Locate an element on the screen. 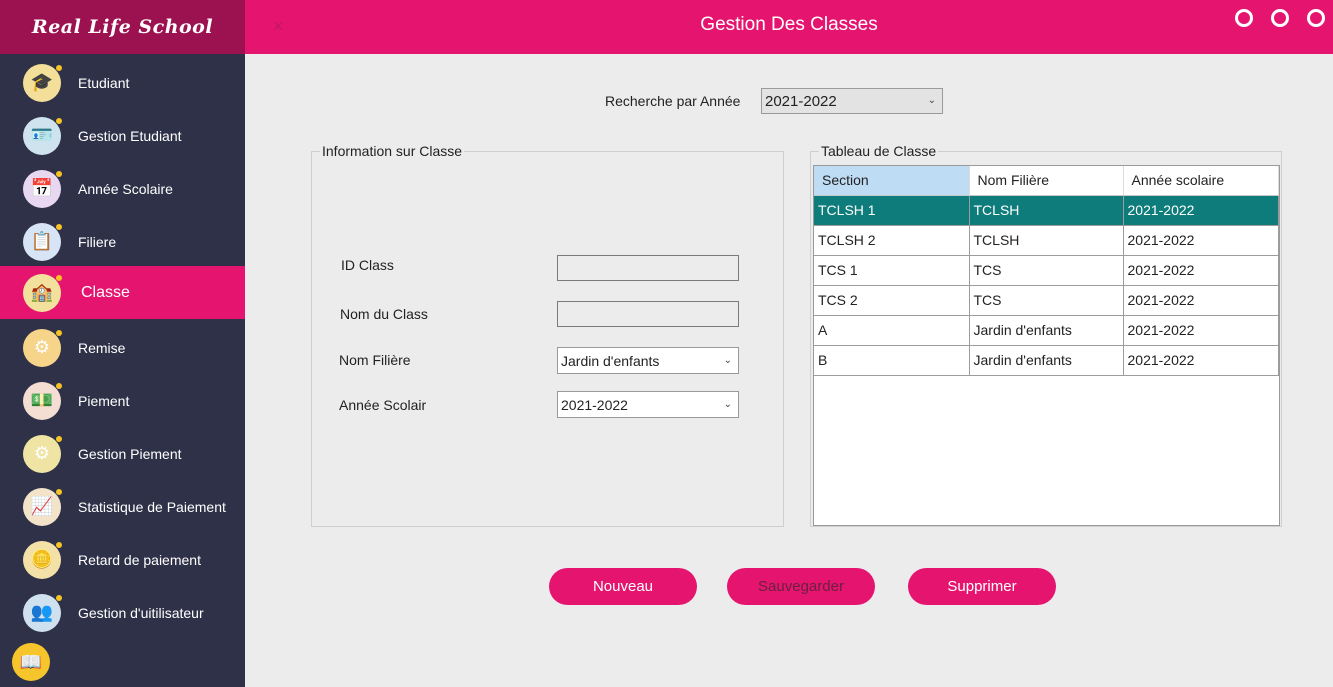 The height and width of the screenshot is (687, 1333). sidebar-item-label: Gestion d'uitilisateur is located at coordinates (141, 612).